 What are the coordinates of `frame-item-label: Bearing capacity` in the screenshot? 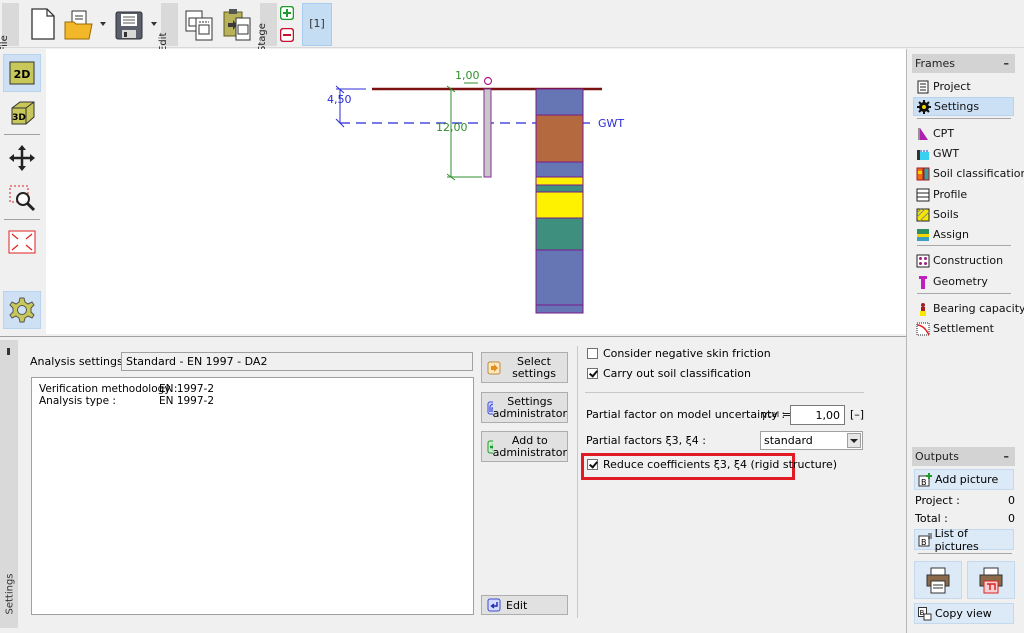 It's located at (978, 308).